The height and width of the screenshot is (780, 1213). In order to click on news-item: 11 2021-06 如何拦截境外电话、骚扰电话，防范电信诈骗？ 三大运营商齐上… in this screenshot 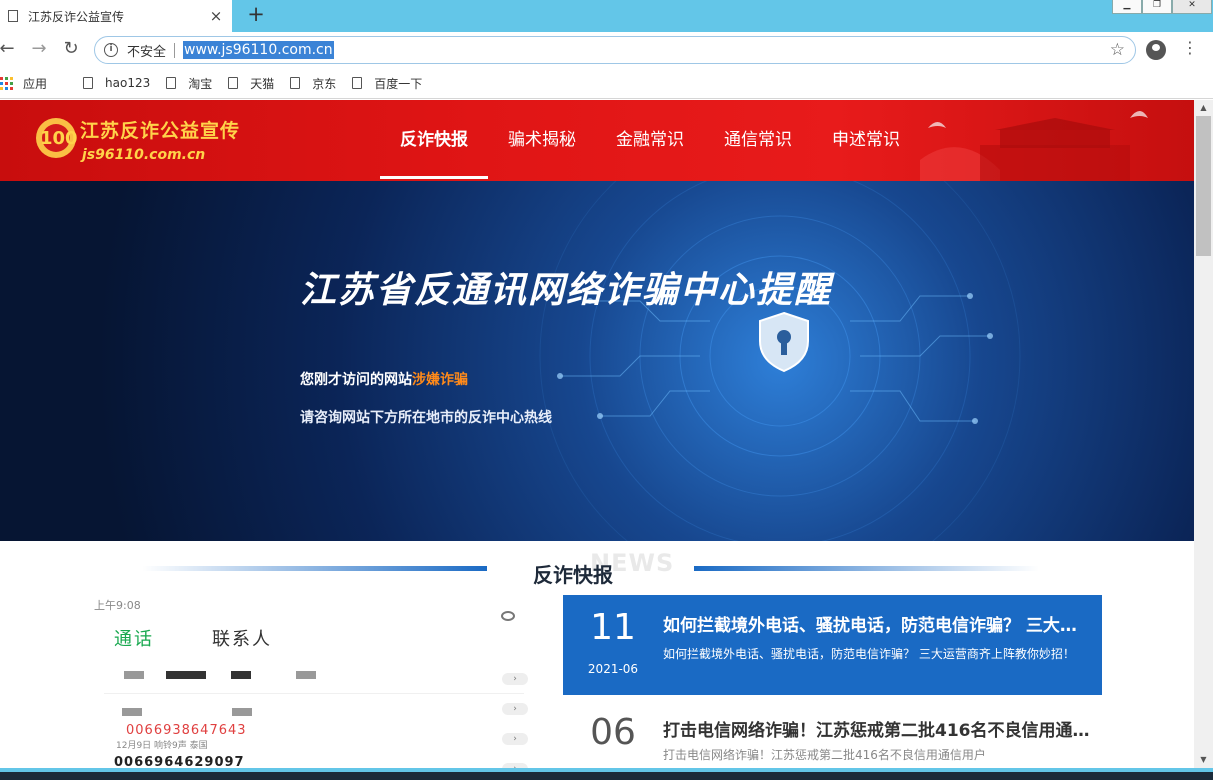, I will do `click(832, 645)`.